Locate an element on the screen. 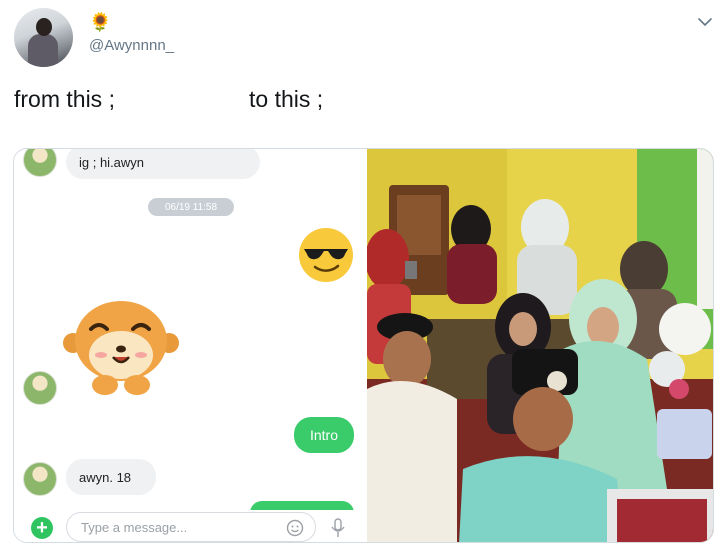  incoming-message-bubble: ig ; hi.awyn is located at coordinates (163, 164).